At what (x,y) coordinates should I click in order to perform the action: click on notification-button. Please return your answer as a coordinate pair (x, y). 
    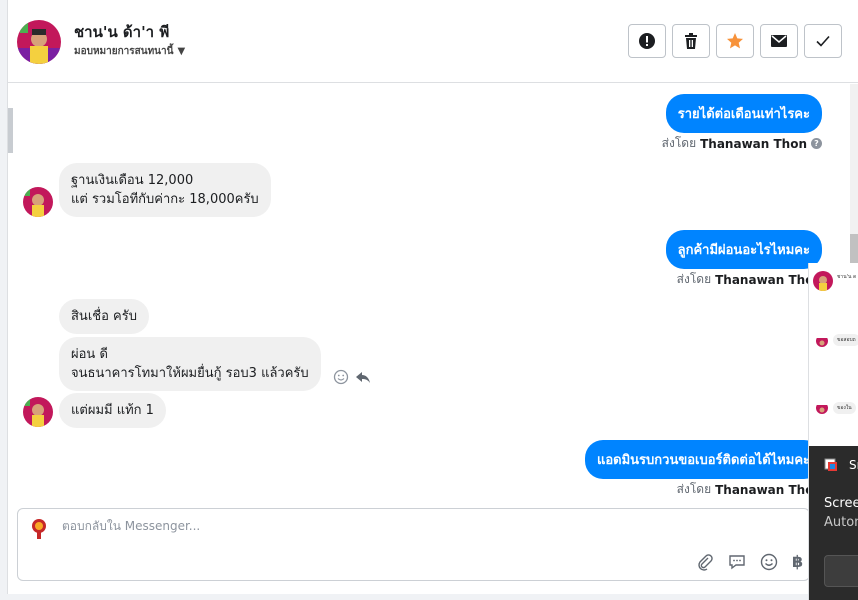
    Looking at the image, I should click on (841, 571).